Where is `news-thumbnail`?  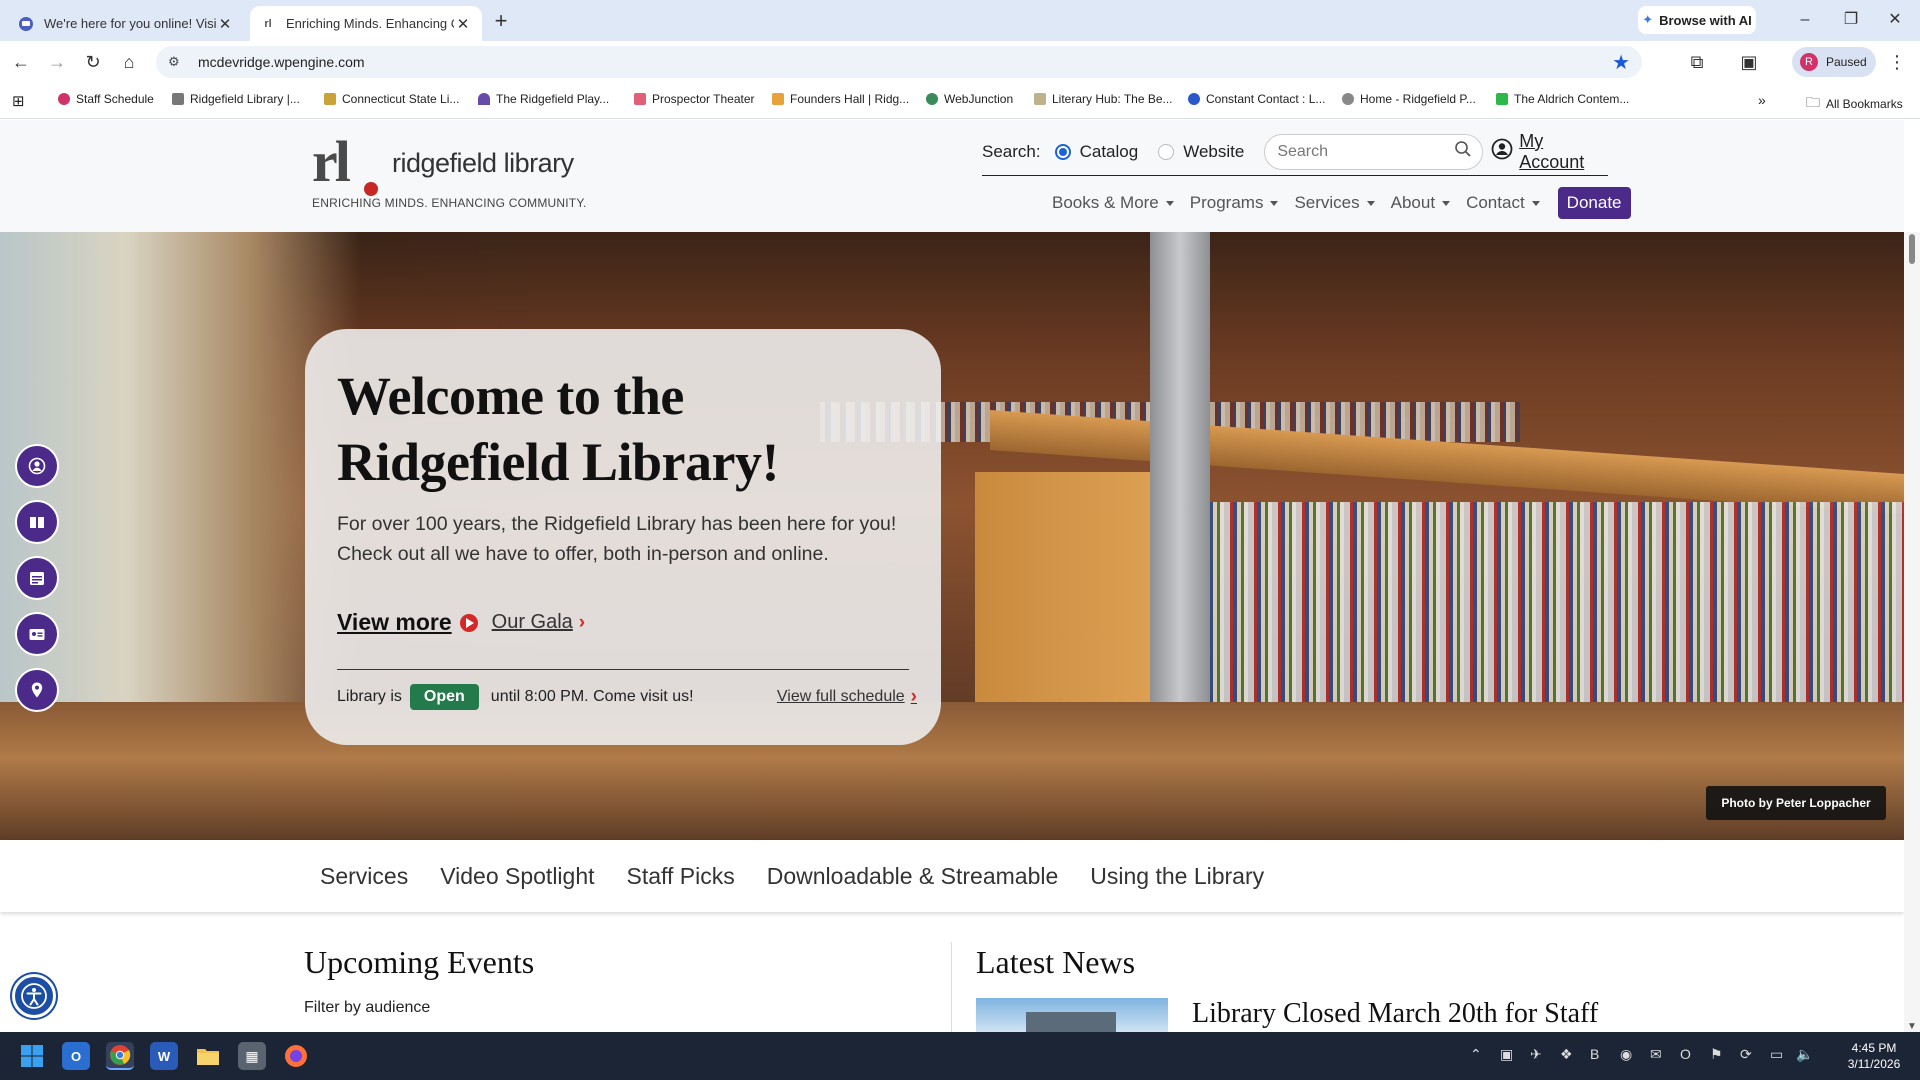 news-thumbnail is located at coordinates (1072, 1015).